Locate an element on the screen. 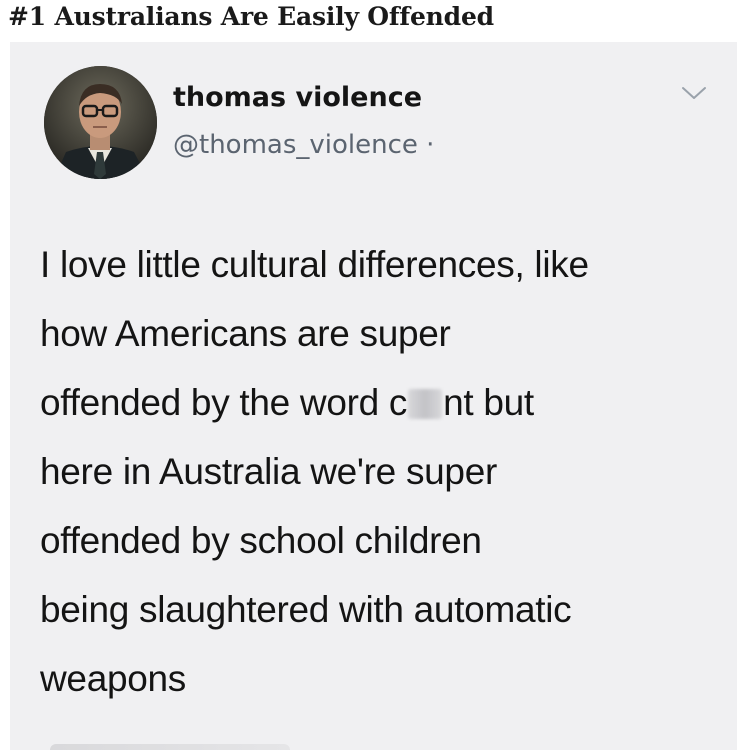 The image size is (741, 750). tweet-line: I love little cultural differences, like is located at coordinates (314, 264).